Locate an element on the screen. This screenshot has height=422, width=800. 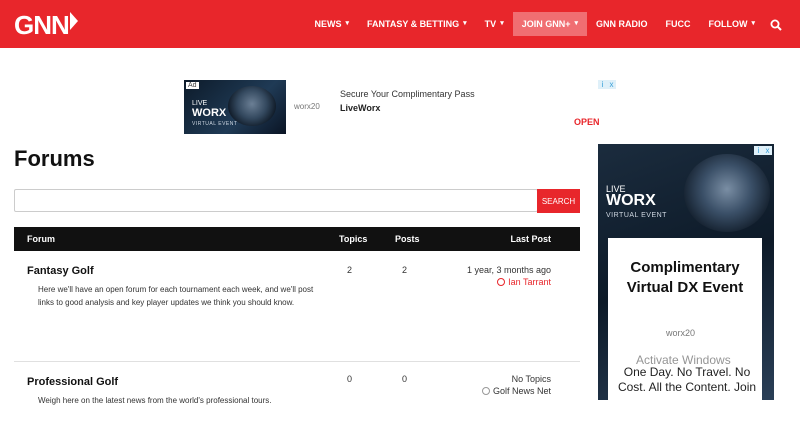
search-icon is located at coordinates (776, 24).